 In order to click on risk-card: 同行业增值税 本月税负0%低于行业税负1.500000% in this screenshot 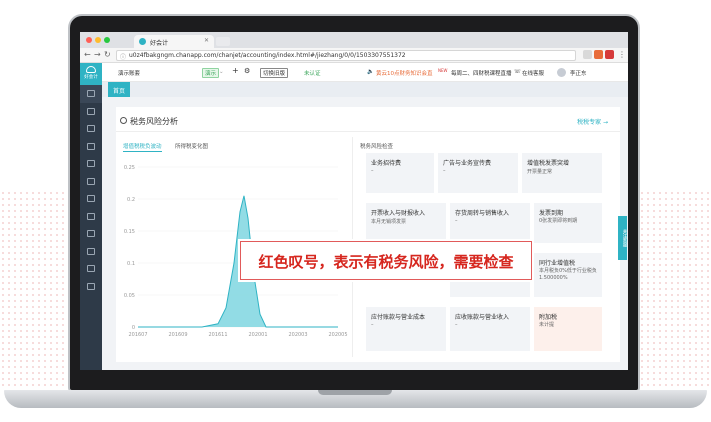, I will do `click(568, 275)`.